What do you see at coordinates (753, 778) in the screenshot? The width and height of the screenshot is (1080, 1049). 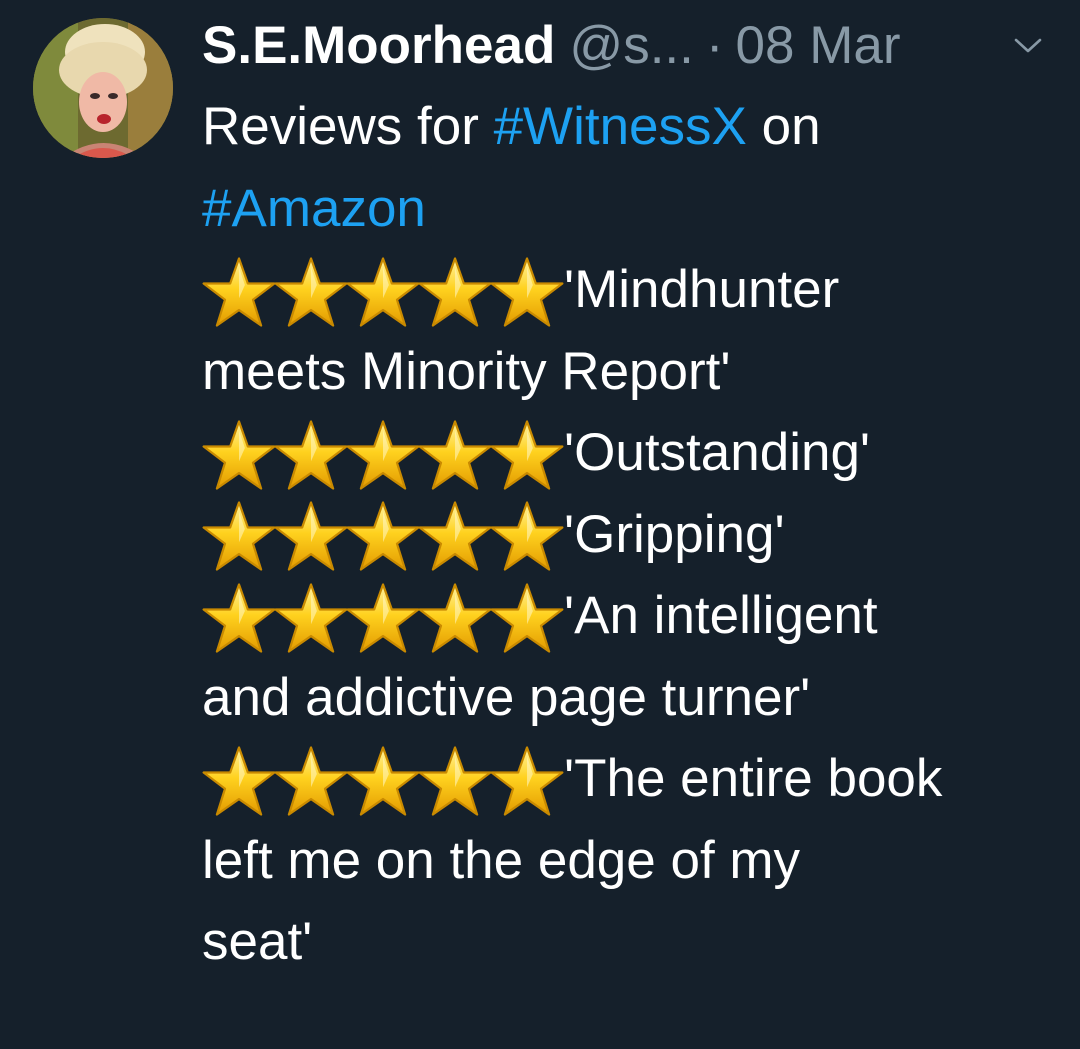 I see `review-quote: 'The entire book` at bounding box center [753, 778].